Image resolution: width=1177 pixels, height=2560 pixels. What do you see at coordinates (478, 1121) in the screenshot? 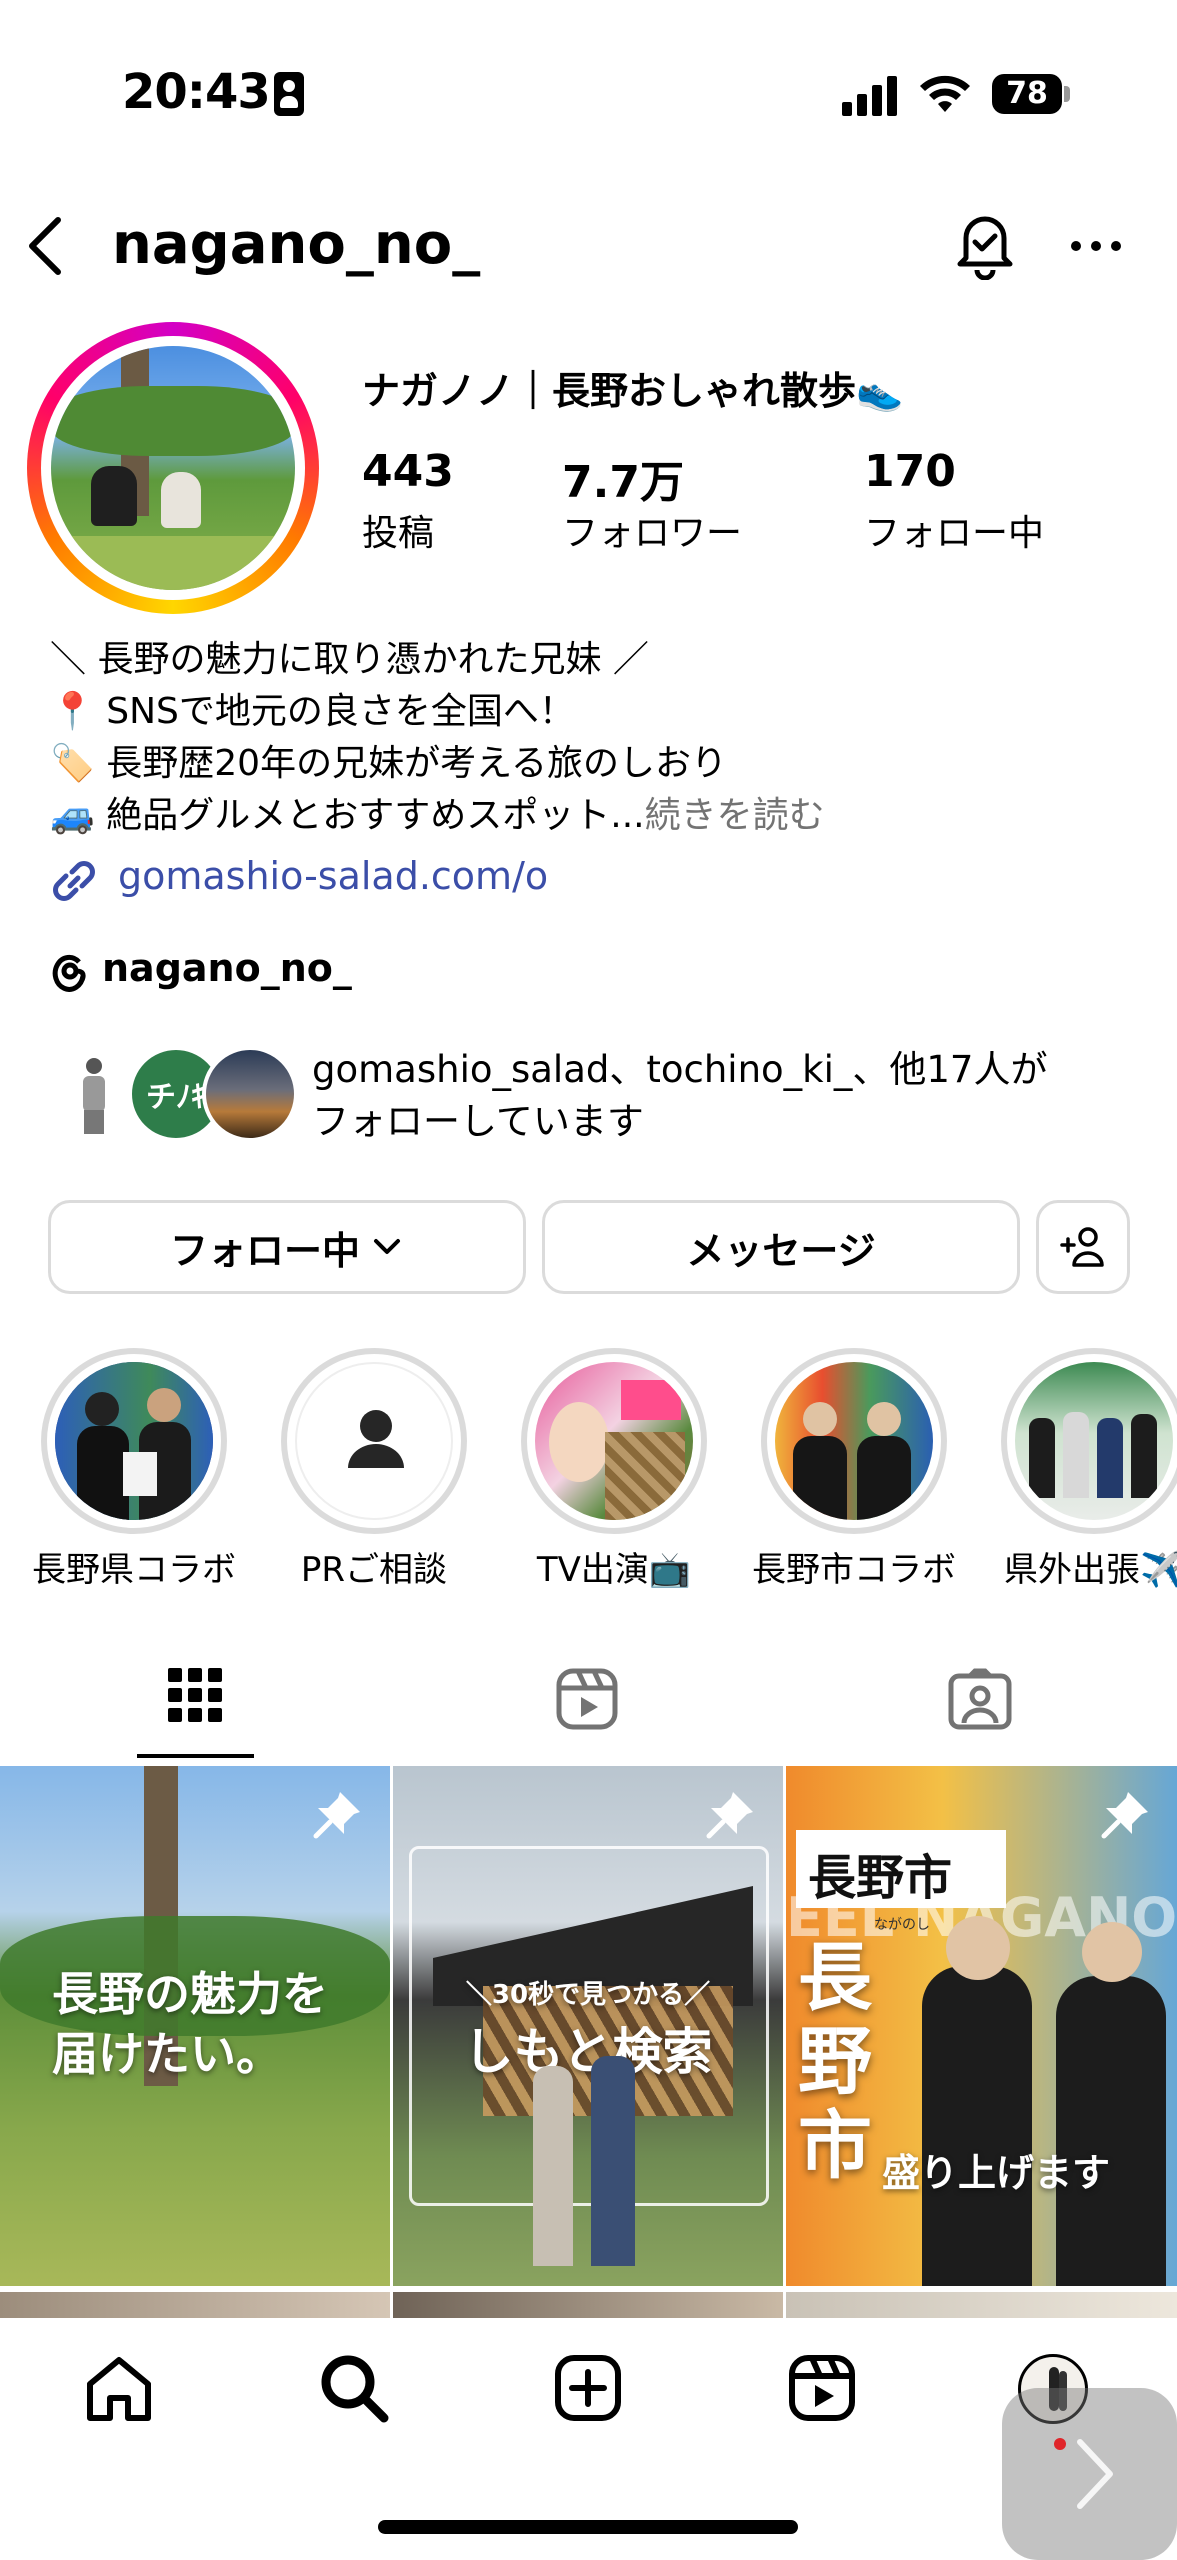
I see `followed-by-line-2: フォローしています` at bounding box center [478, 1121].